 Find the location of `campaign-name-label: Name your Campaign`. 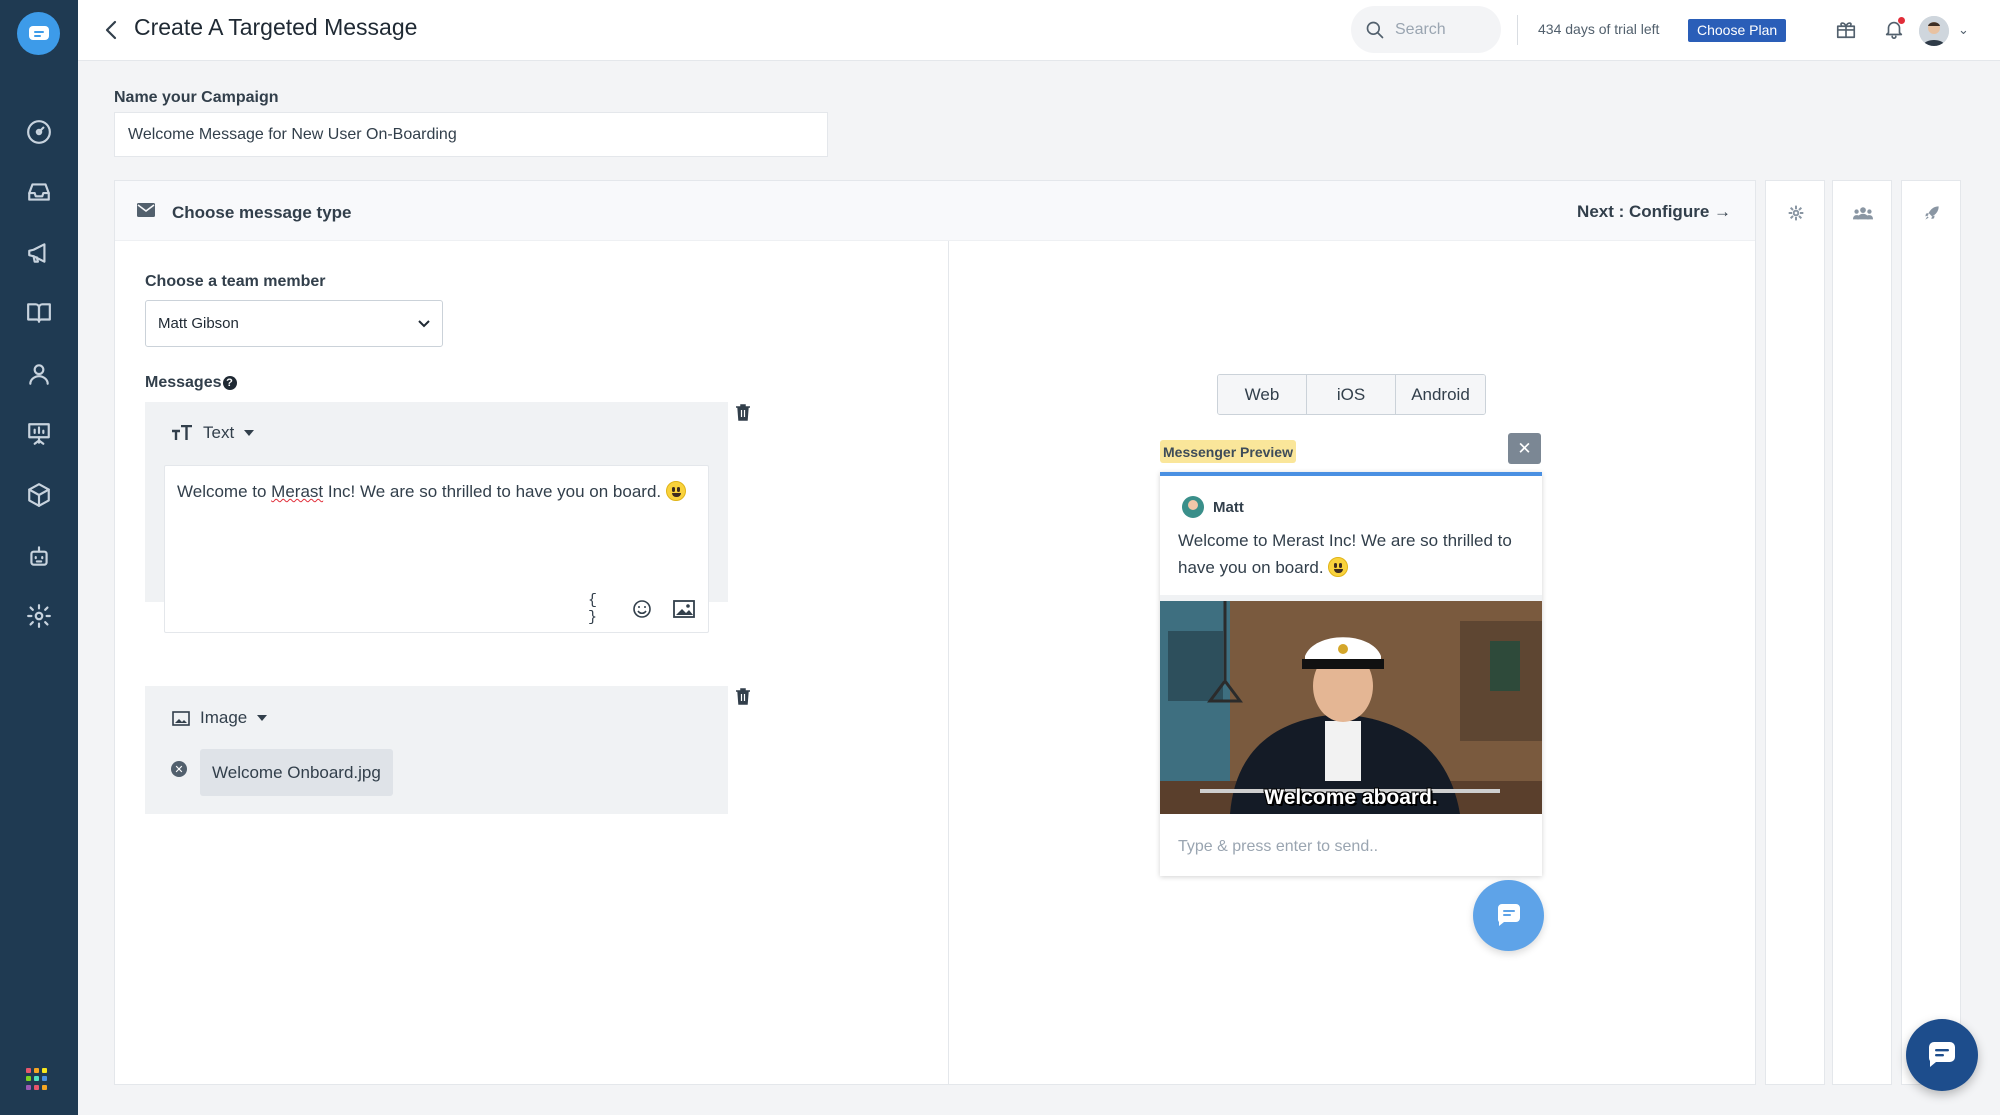

campaign-name-label: Name your Campaign is located at coordinates (196, 97).